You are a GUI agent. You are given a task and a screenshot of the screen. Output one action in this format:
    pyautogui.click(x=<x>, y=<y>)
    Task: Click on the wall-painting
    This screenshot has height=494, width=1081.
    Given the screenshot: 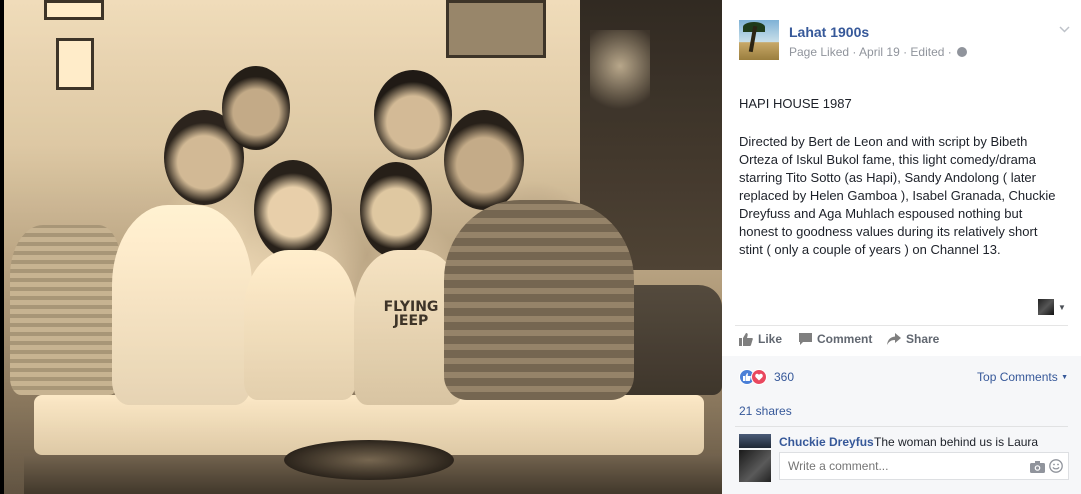 What is the action you would take?
    pyautogui.click(x=496, y=29)
    